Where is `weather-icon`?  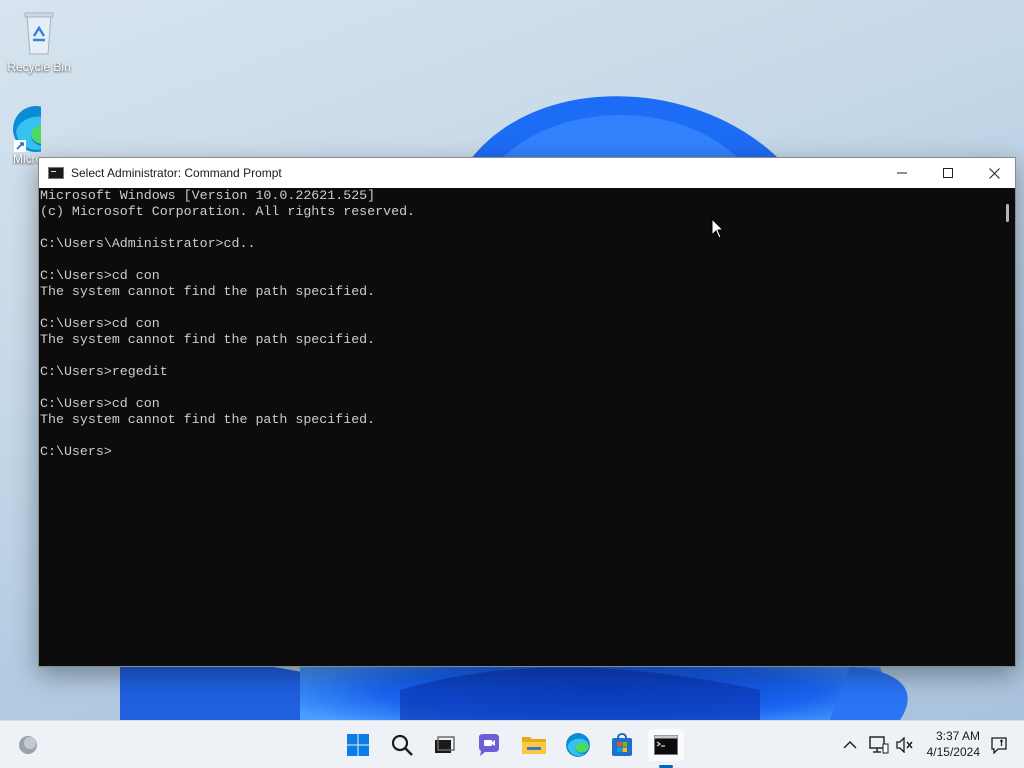
weather-icon is located at coordinates (28, 745).